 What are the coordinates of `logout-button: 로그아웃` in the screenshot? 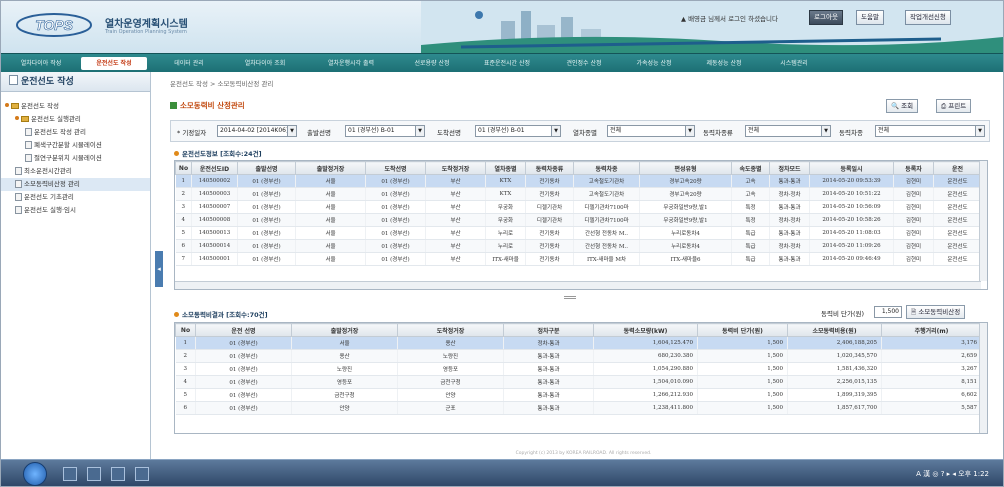 It's located at (826, 17).